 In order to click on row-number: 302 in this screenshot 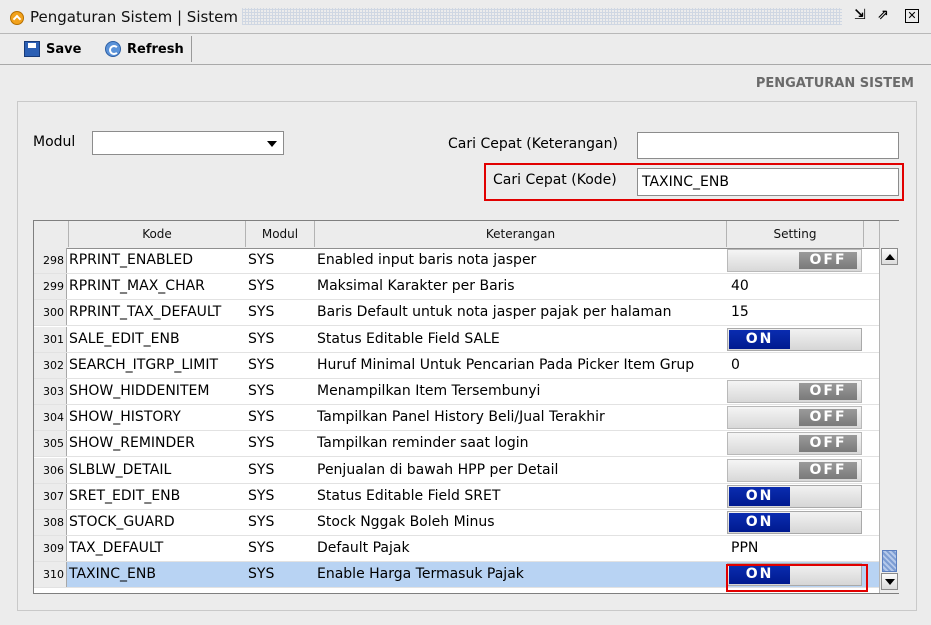, I will do `click(50, 365)`.